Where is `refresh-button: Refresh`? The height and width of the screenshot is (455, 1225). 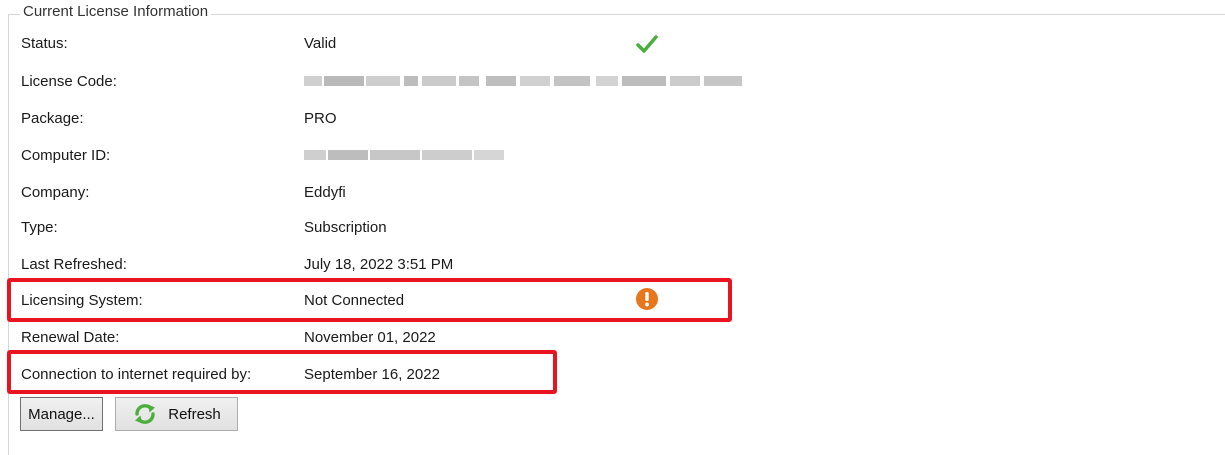 refresh-button: Refresh is located at coordinates (176, 414).